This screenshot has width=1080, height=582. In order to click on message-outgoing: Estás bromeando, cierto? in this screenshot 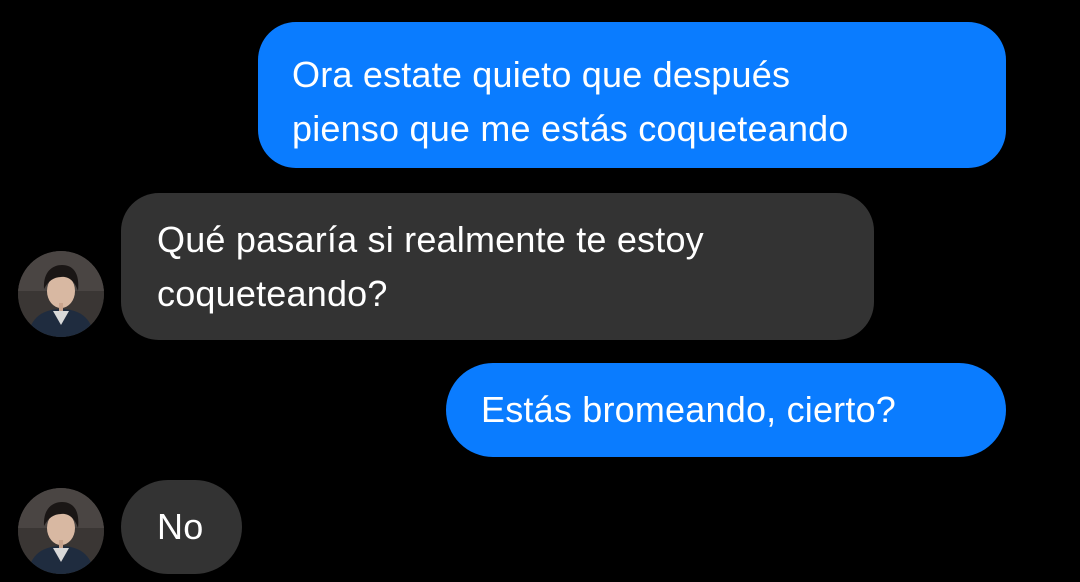, I will do `click(726, 410)`.